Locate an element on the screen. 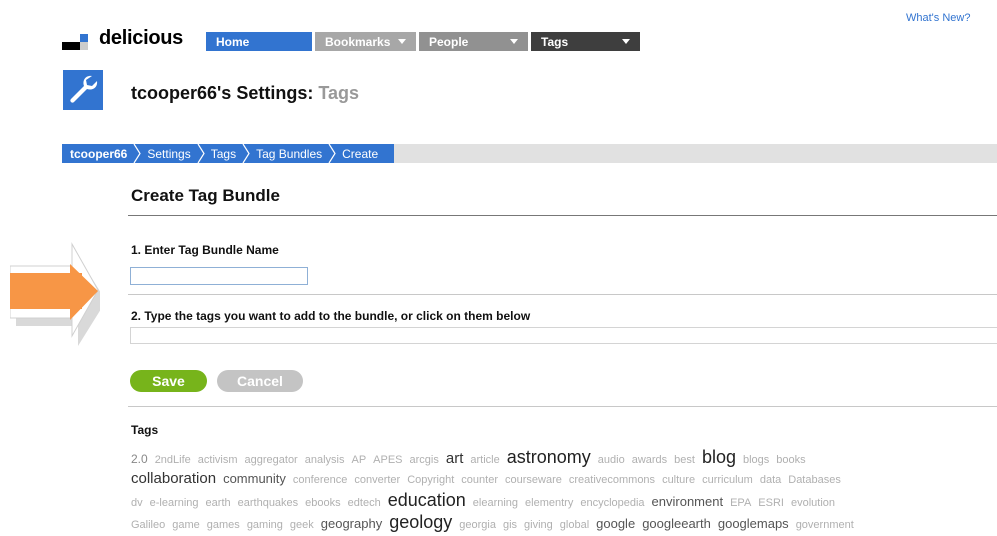 The width and height of the screenshot is (997, 536). tag-link: 2.0 is located at coordinates (139, 459).